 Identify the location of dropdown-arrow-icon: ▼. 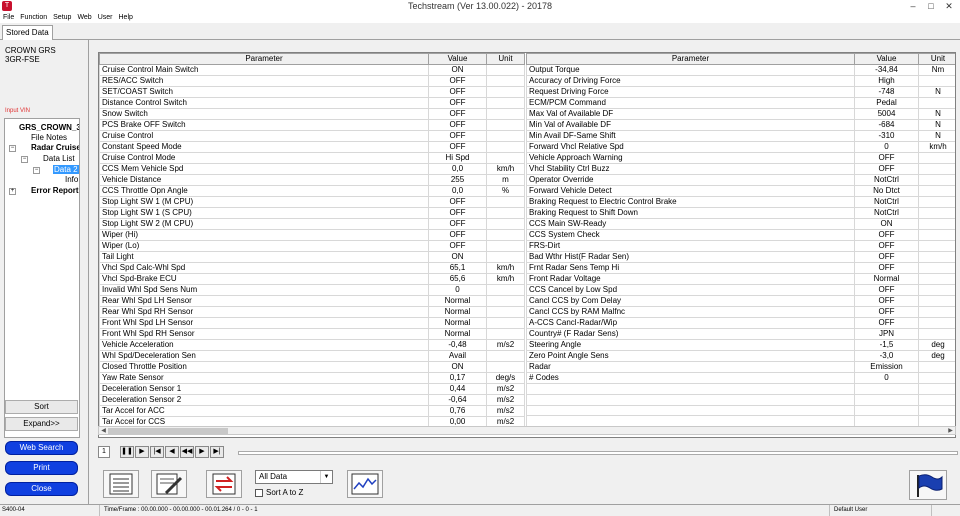
(326, 477).